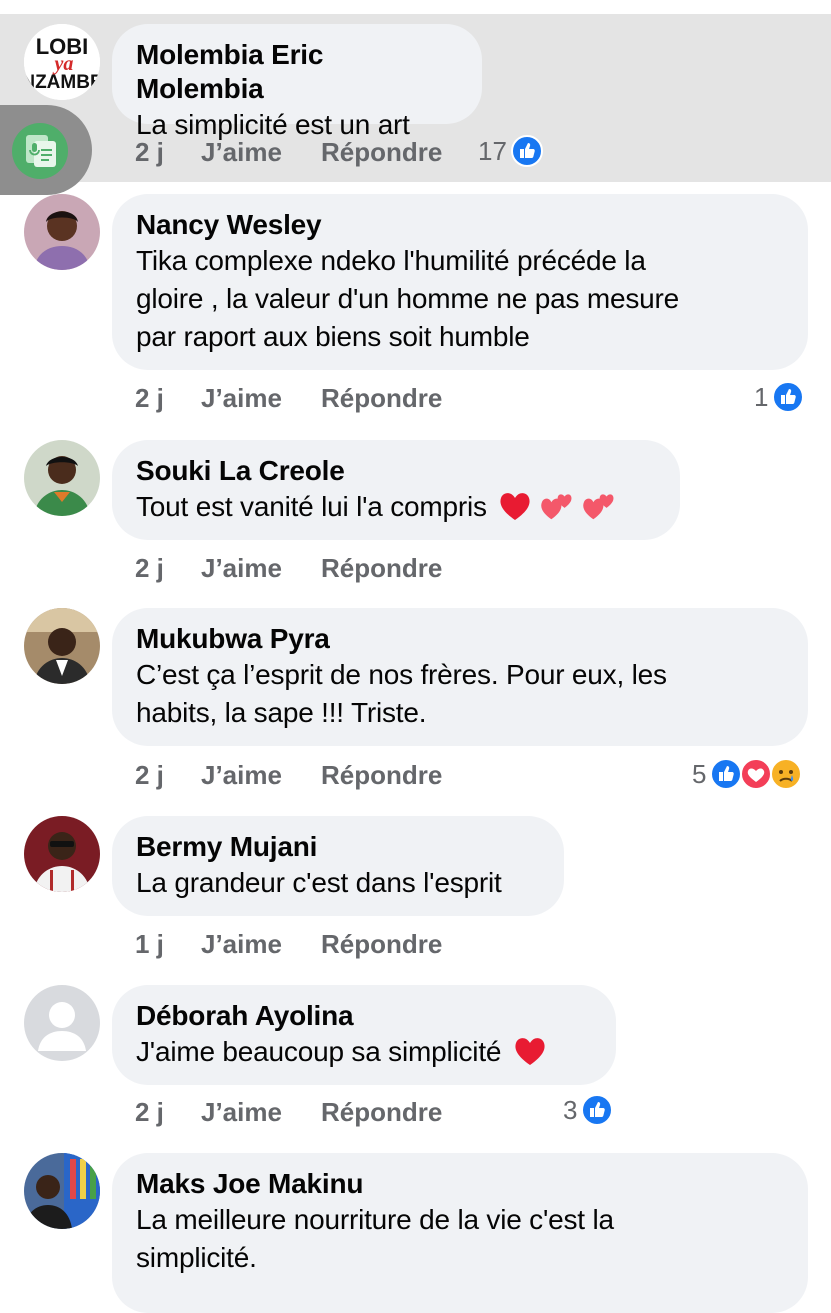 The height and width of the screenshot is (1313, 831). I want to click on reaction-summary: 17, so click(510, 151).